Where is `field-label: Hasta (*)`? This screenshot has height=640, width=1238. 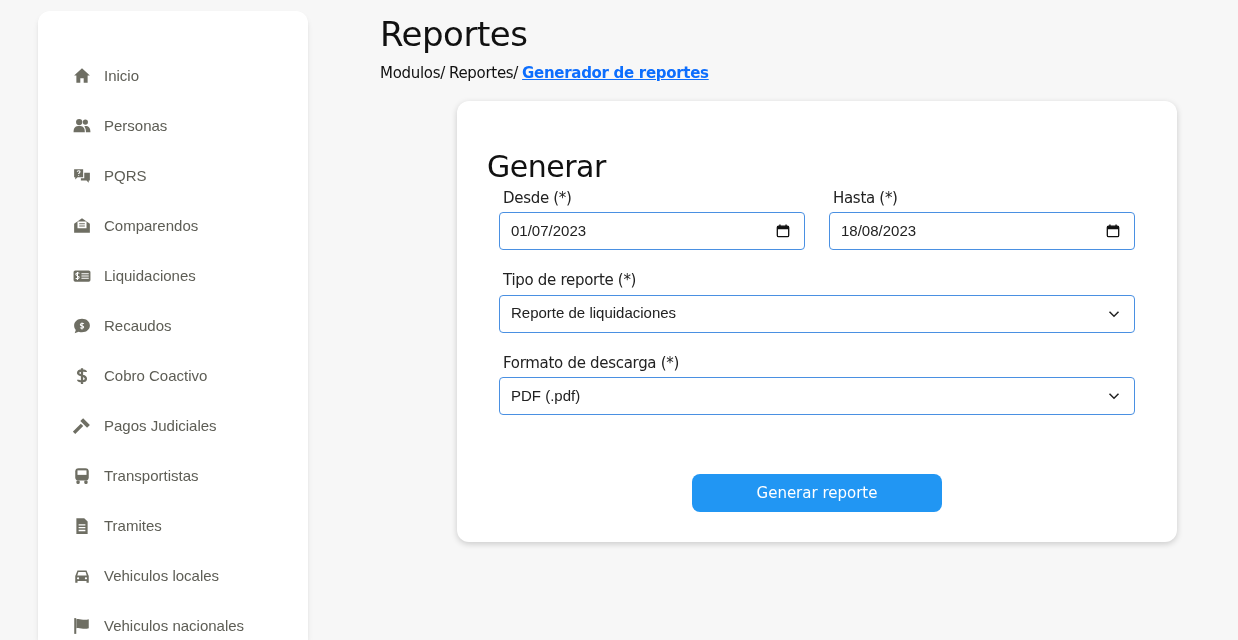
field-label: Hasta (*) is located at coordinates (866, 198).